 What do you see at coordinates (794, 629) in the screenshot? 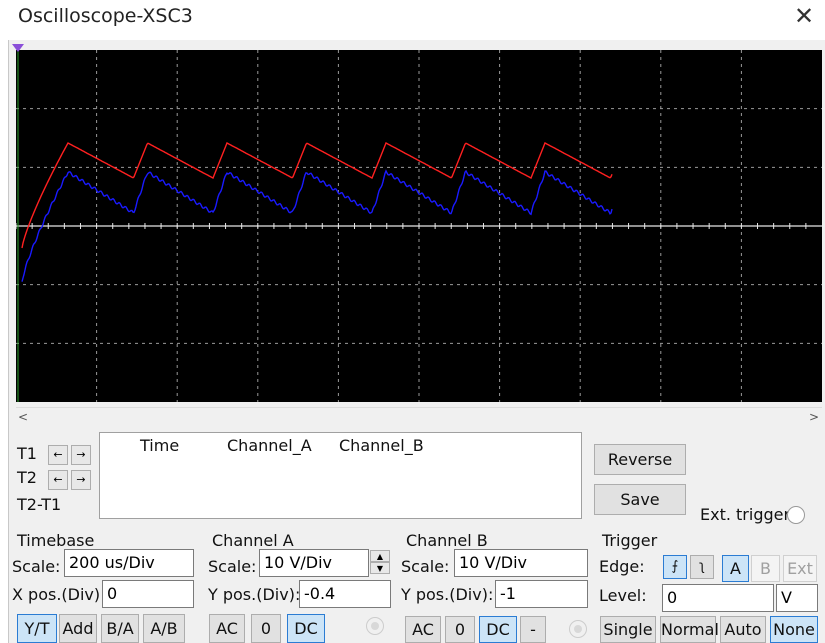
I see `trigger-none-button: None` at bounding box center [794, 629].